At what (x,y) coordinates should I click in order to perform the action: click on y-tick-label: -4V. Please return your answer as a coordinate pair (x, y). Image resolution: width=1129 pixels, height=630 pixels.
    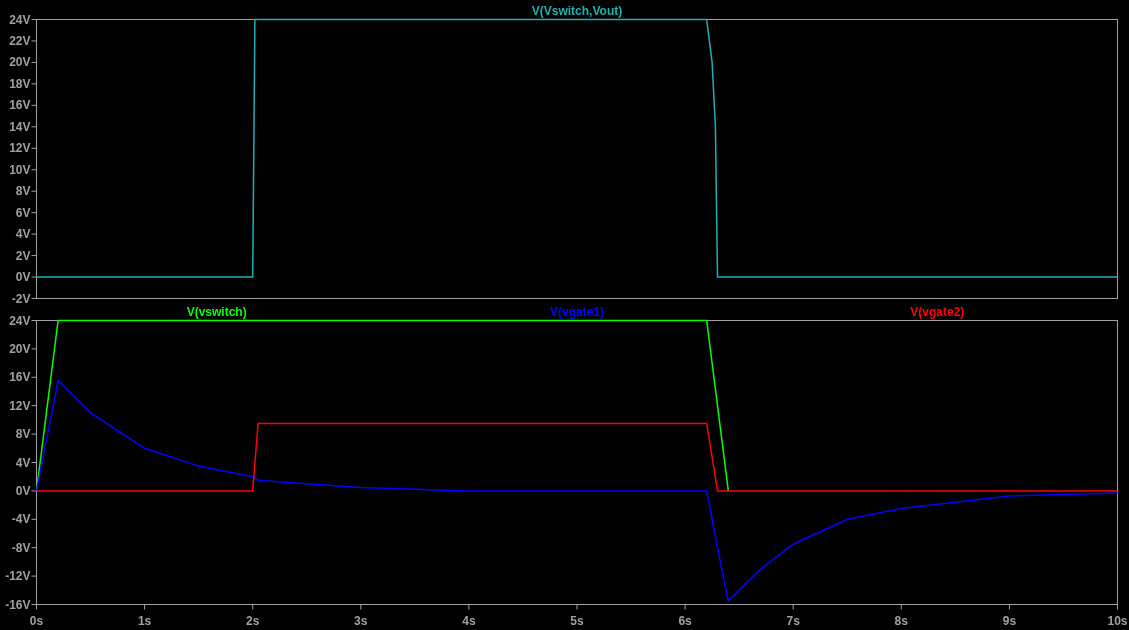
    Looking at the image, I should click on (21, 519).